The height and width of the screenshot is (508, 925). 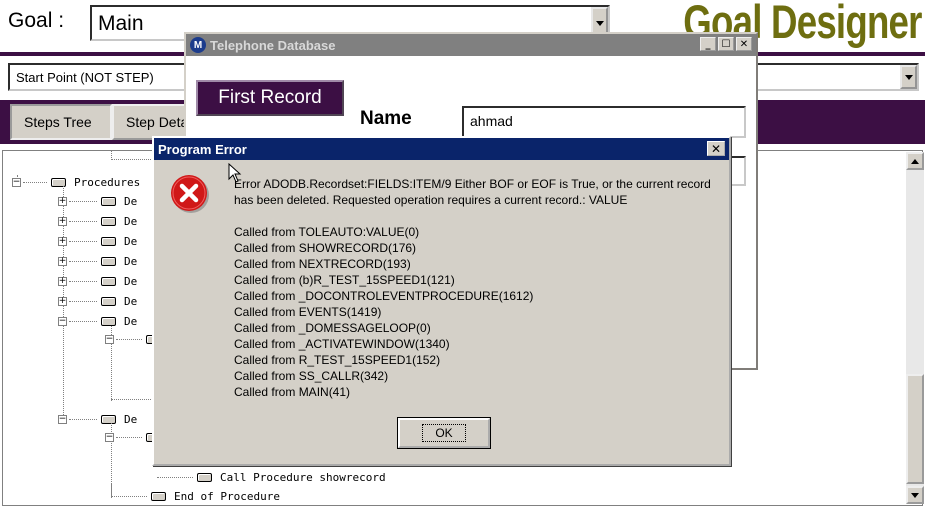 What do you see at coordinates (604, 122) in the screenshot?
I see `name-field: ahmad` at bounding box center [604, 122].